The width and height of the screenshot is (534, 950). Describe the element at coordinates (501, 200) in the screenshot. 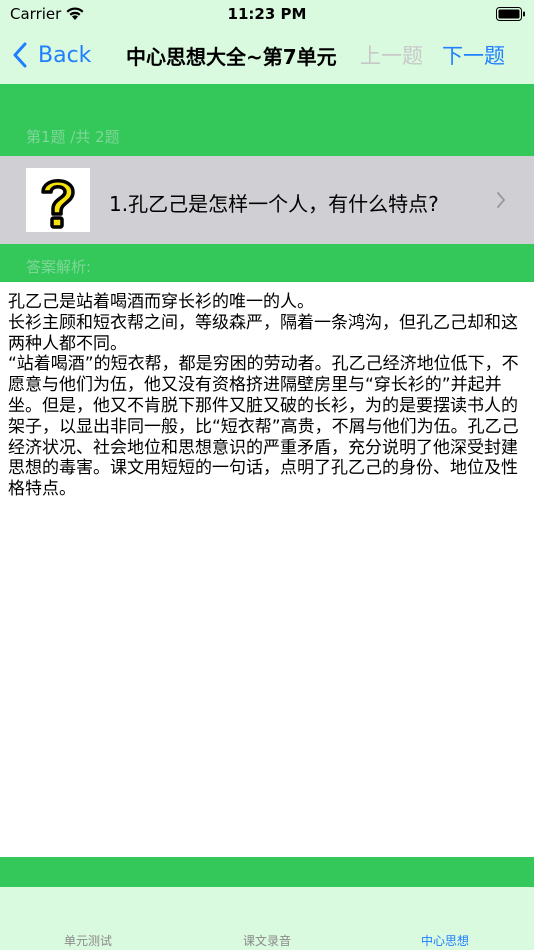

I see `chevron-right-icon` at that location.